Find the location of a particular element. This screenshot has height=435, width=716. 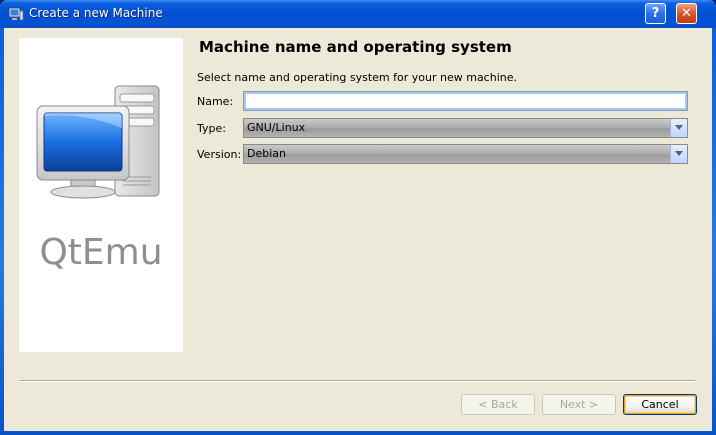

computer-icon is located at coordinates (98, 142).